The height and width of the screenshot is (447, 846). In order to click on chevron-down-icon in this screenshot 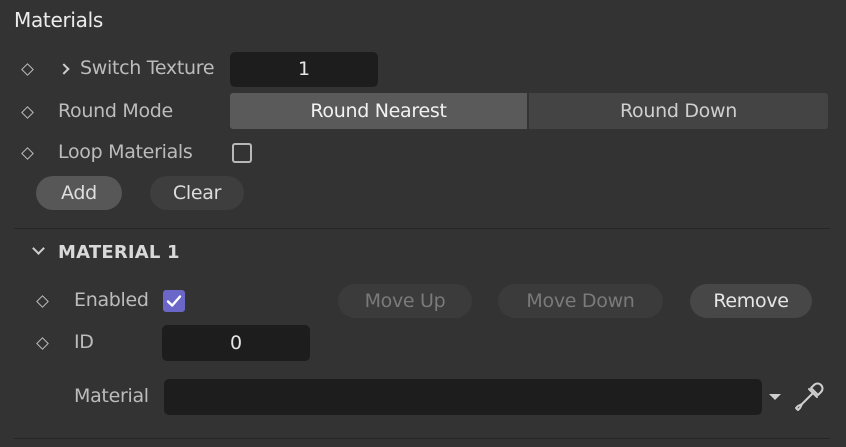, I will do `click(38, 248)`.